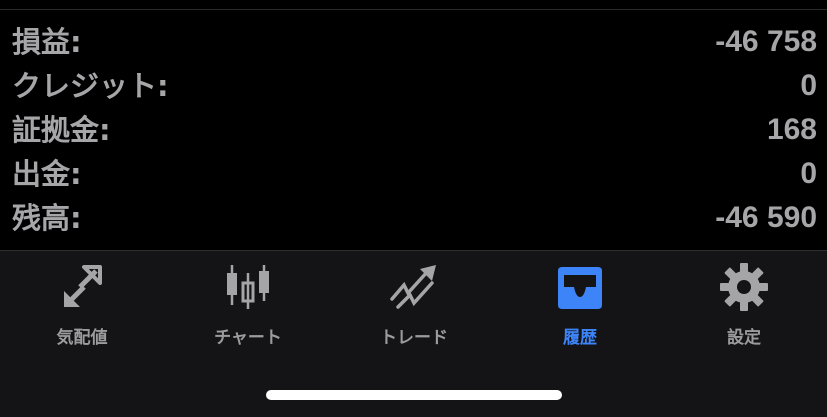  I want to click on summary-row-profit: 損益: -46 758, so click(413, 42).